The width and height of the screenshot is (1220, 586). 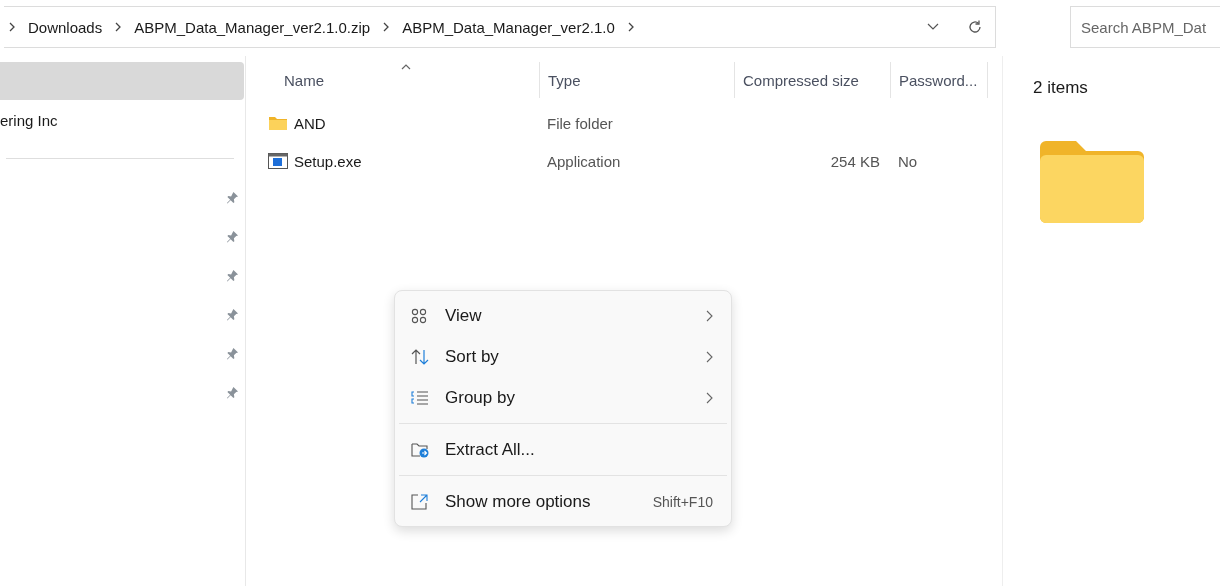 What do you see at coordinates (580, 123) in the screenshot?
I see `table-cell: File folder` at bounding box center [580, 123].